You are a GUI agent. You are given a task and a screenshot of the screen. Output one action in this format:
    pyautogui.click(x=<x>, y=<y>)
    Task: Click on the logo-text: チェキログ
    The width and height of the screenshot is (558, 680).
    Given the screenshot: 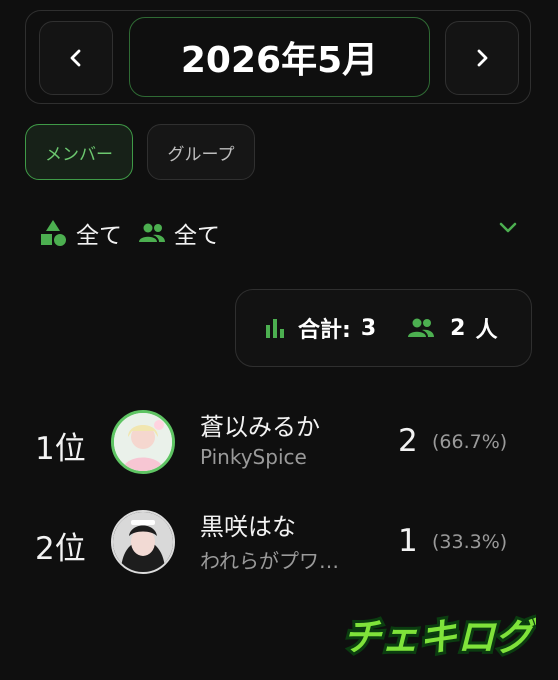 What is the action you would take?
    pyautogui.click(x=439, y=637)
    